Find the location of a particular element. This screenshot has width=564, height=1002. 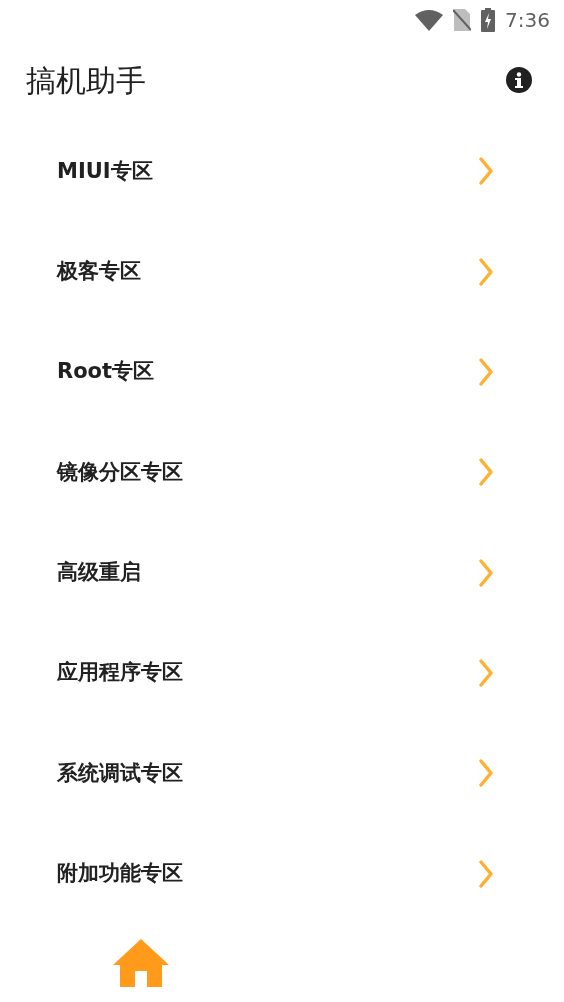

menu-item: 附加功能专区 is located at coordinates (282, 873).